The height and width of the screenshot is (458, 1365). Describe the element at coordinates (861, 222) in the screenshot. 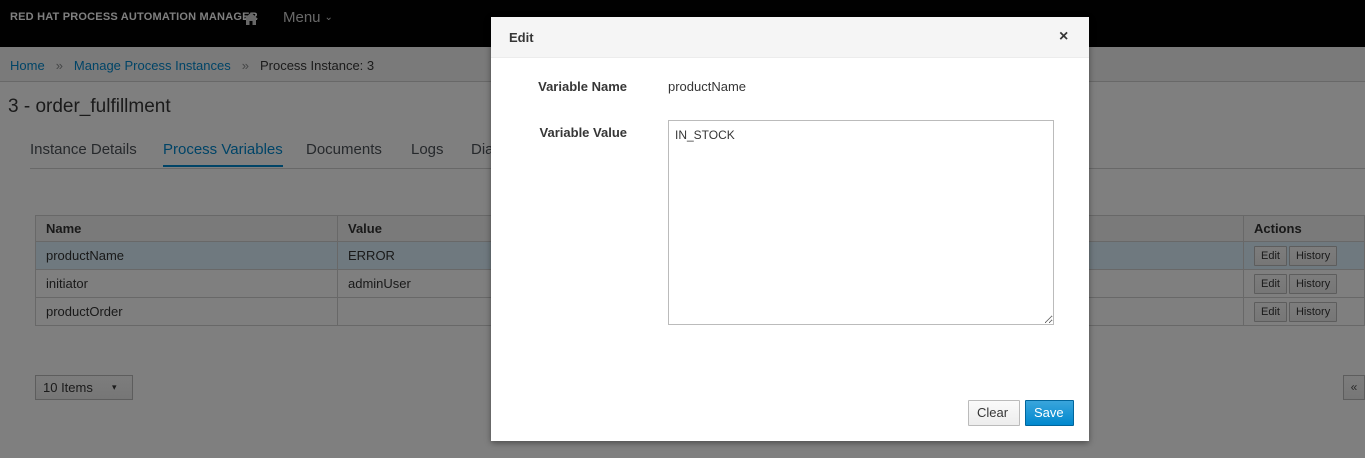

I see `variable-value-input: IN_STOCK` at that location.